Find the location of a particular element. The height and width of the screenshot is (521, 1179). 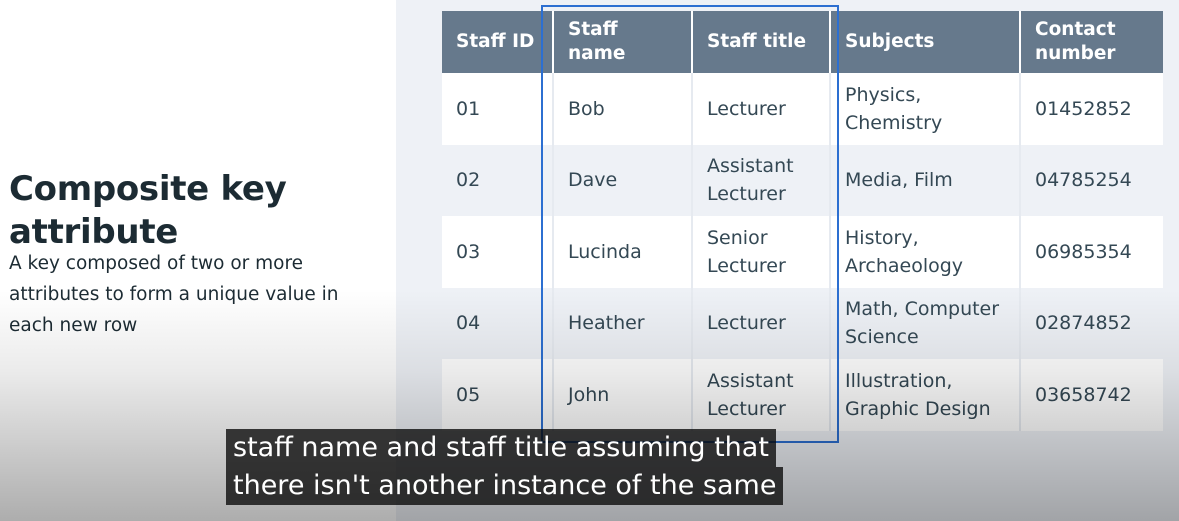

caption-line-1: staff name and staff title assuming that is located at coordinates (501, 448).